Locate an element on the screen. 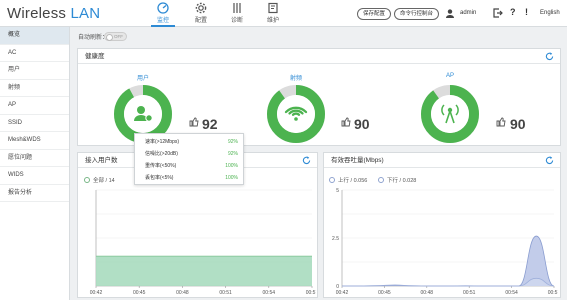 This screenshot has width=567, height=300. sidebar-item-wids: WIDS is located at coordinates (34, 176).